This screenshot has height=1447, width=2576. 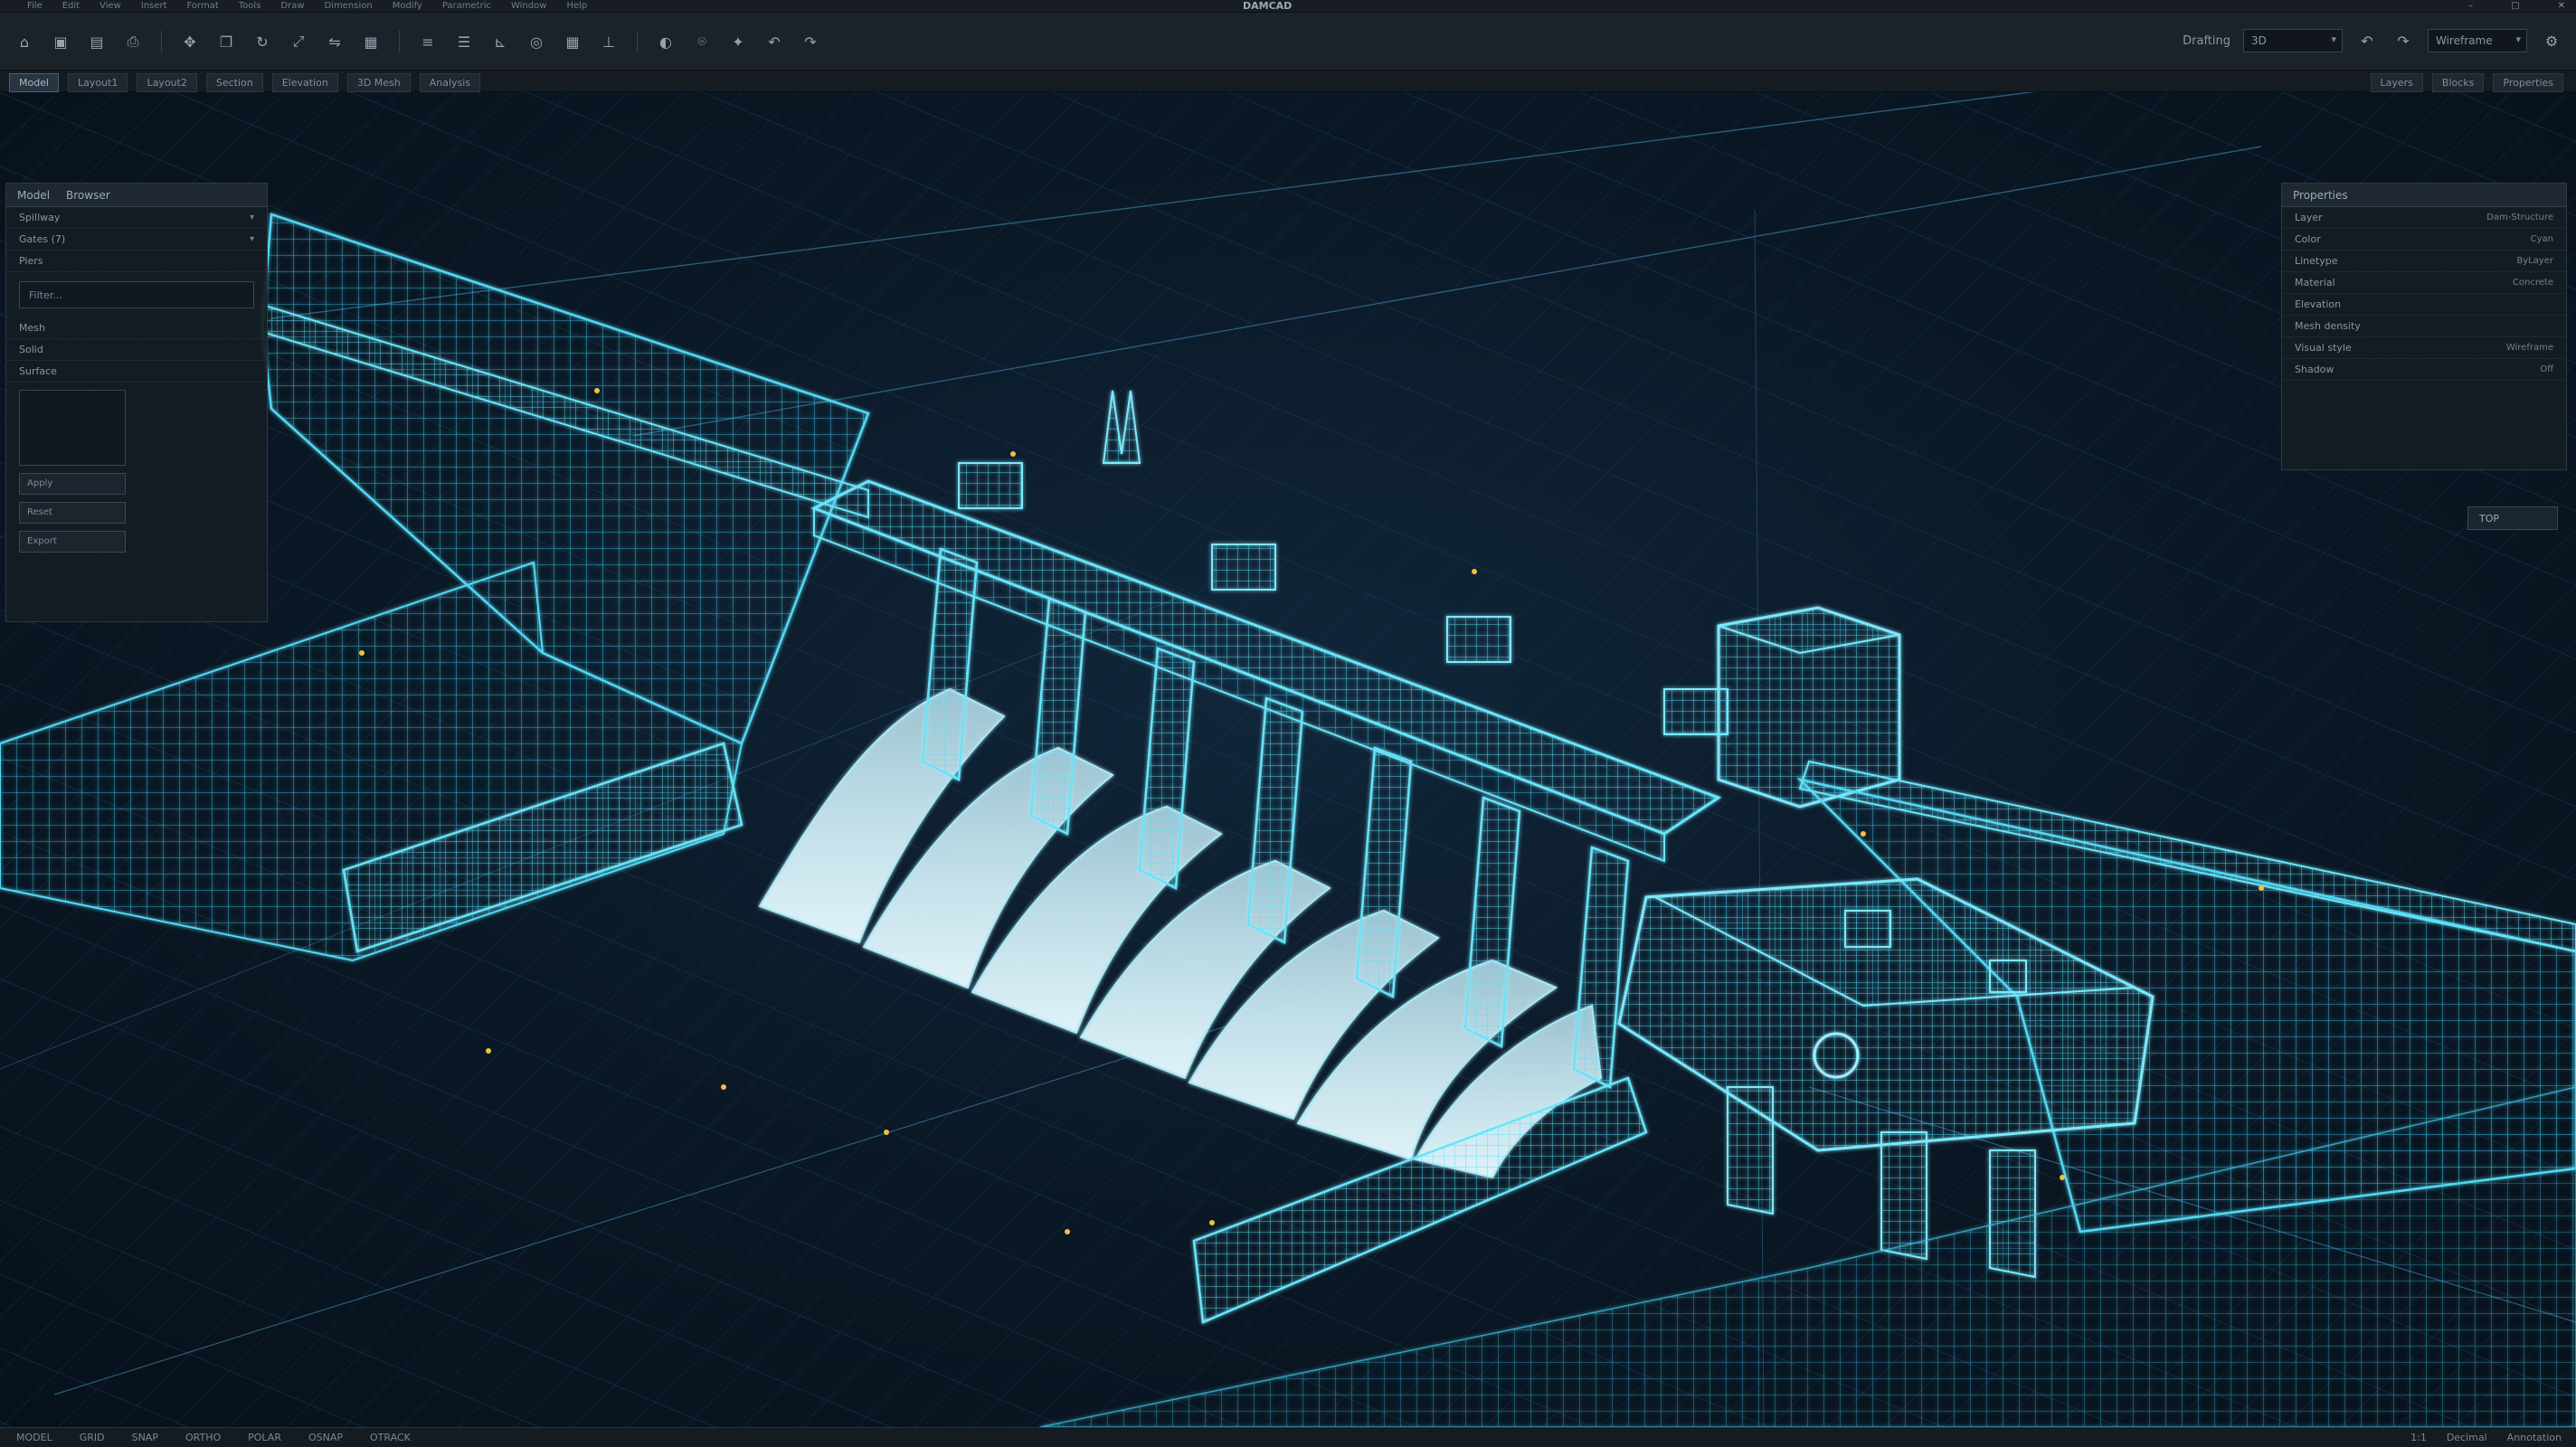 What do you see at coordinates (464, 41) in the screenshot?
I see `properties-icon: ☰` at bounding box center [464, 41].